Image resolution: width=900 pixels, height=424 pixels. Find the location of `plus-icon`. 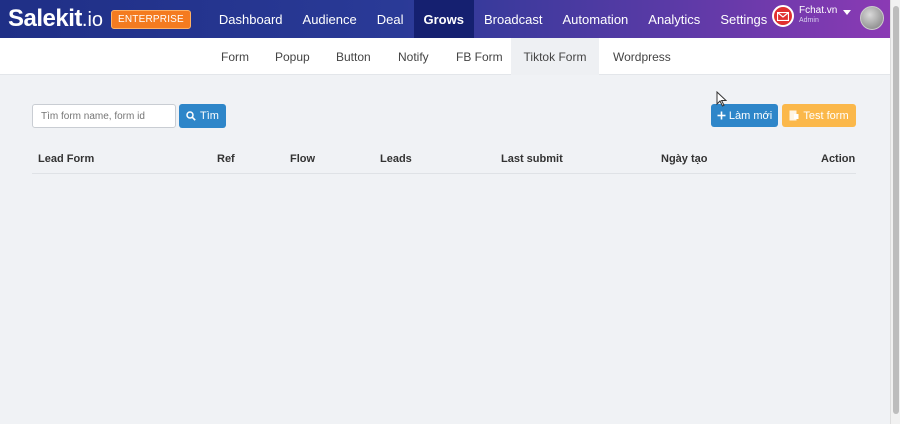

plus-icon is located at coordinates (721, 115).